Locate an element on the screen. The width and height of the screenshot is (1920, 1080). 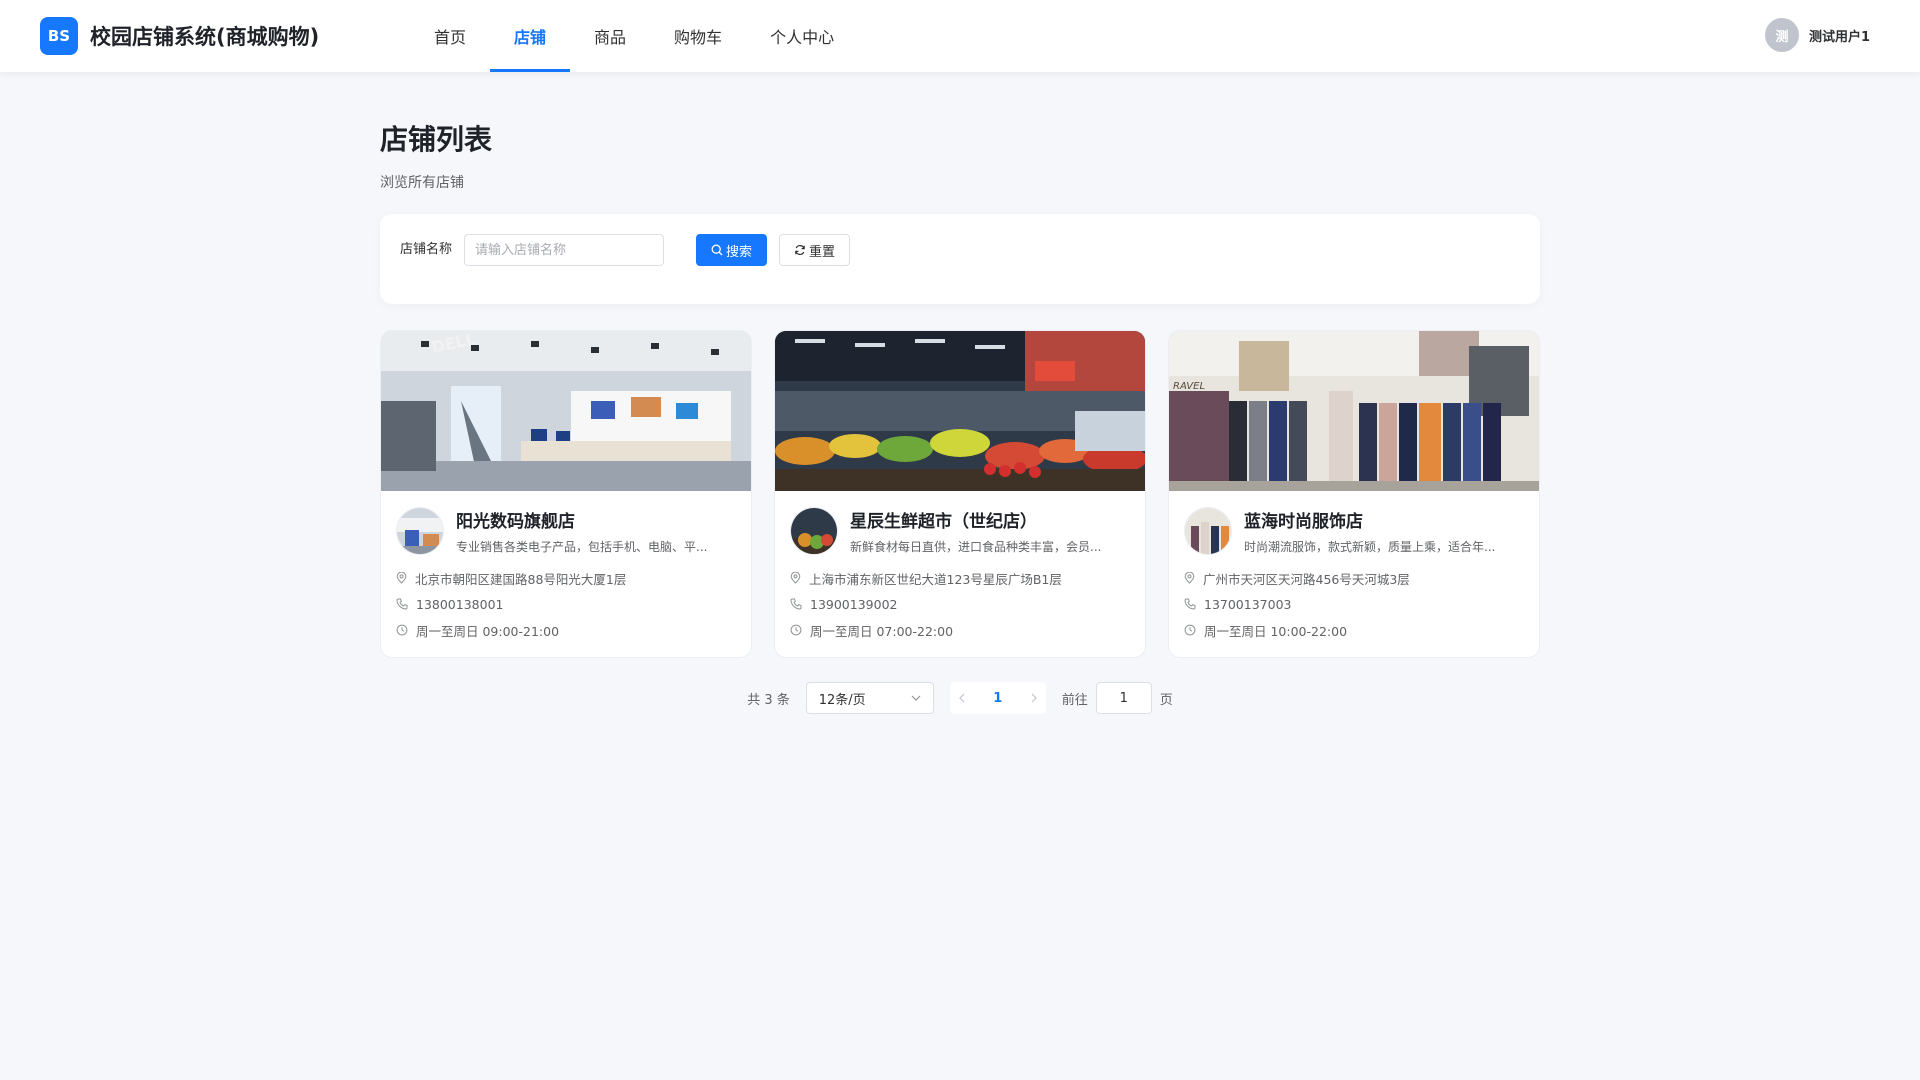
electronics-store-photo: DELL is located at coordinates (566, 411).